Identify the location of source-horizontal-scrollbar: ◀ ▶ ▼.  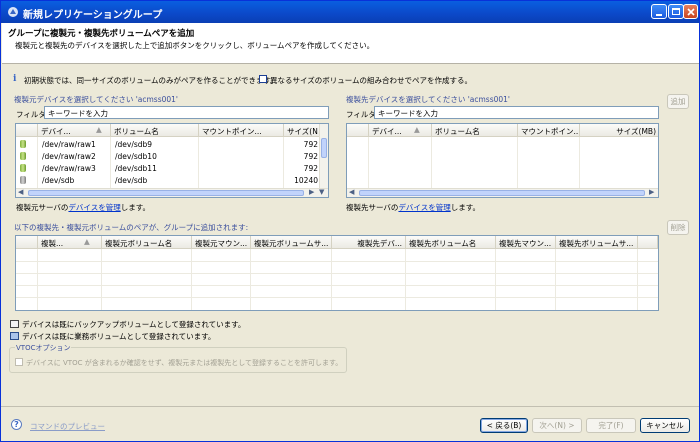
(172, 192).